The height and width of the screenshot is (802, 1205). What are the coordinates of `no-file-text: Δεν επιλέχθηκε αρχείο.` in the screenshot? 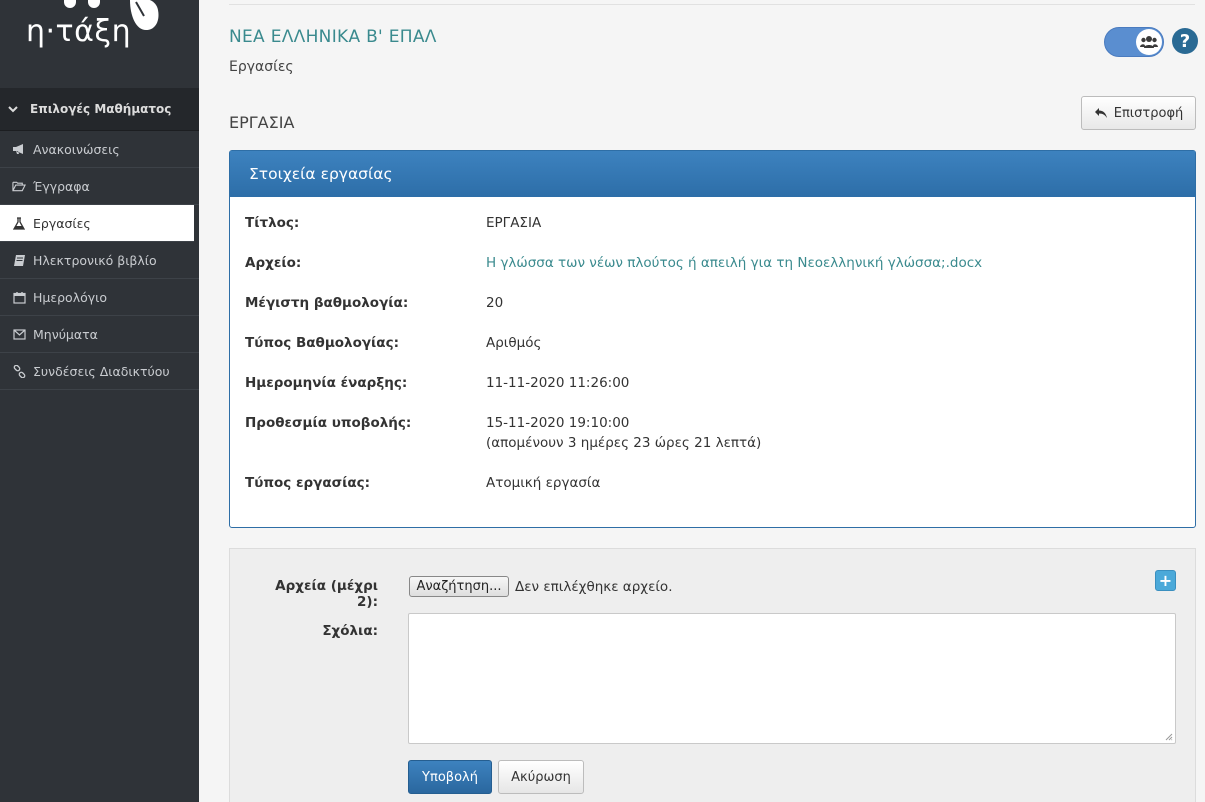 It's located at (594, 587).